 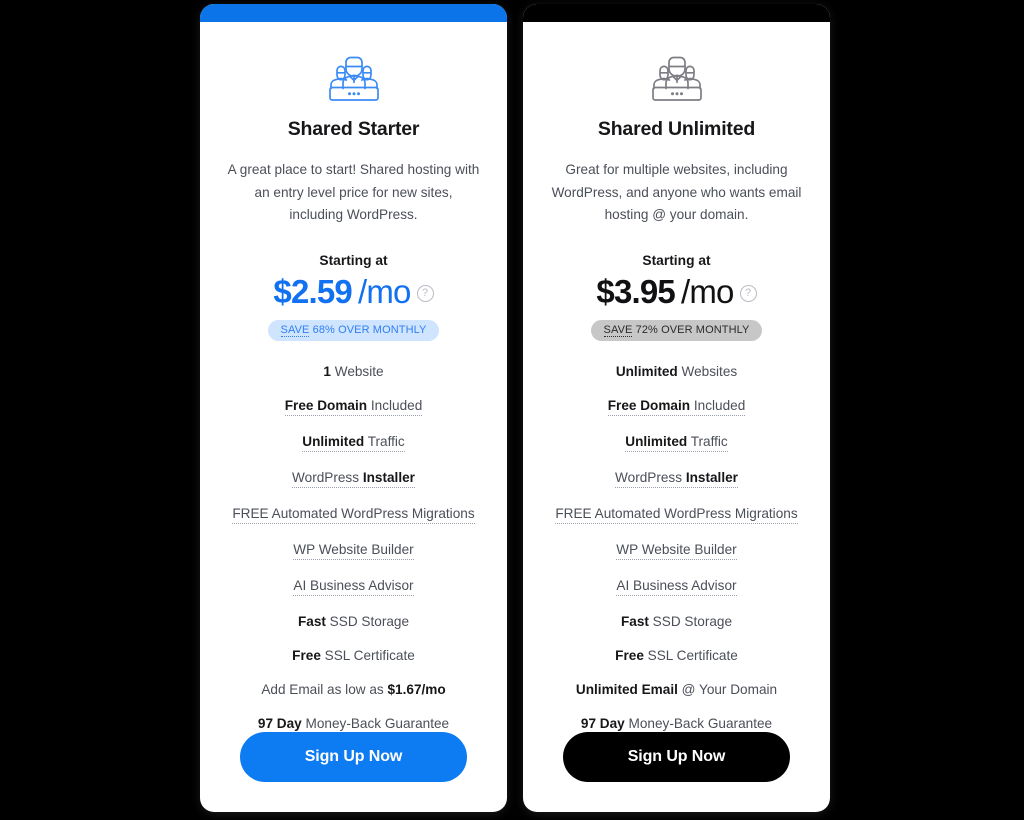 I want to click on feature-item-0: 1 Website, so click(x=353, y=371).